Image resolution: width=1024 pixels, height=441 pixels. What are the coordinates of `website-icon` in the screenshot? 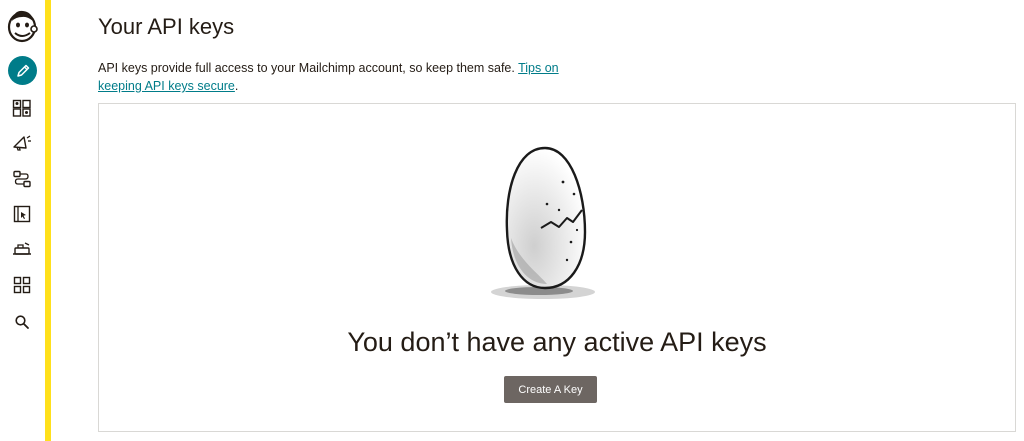 It's located at (22, 214).